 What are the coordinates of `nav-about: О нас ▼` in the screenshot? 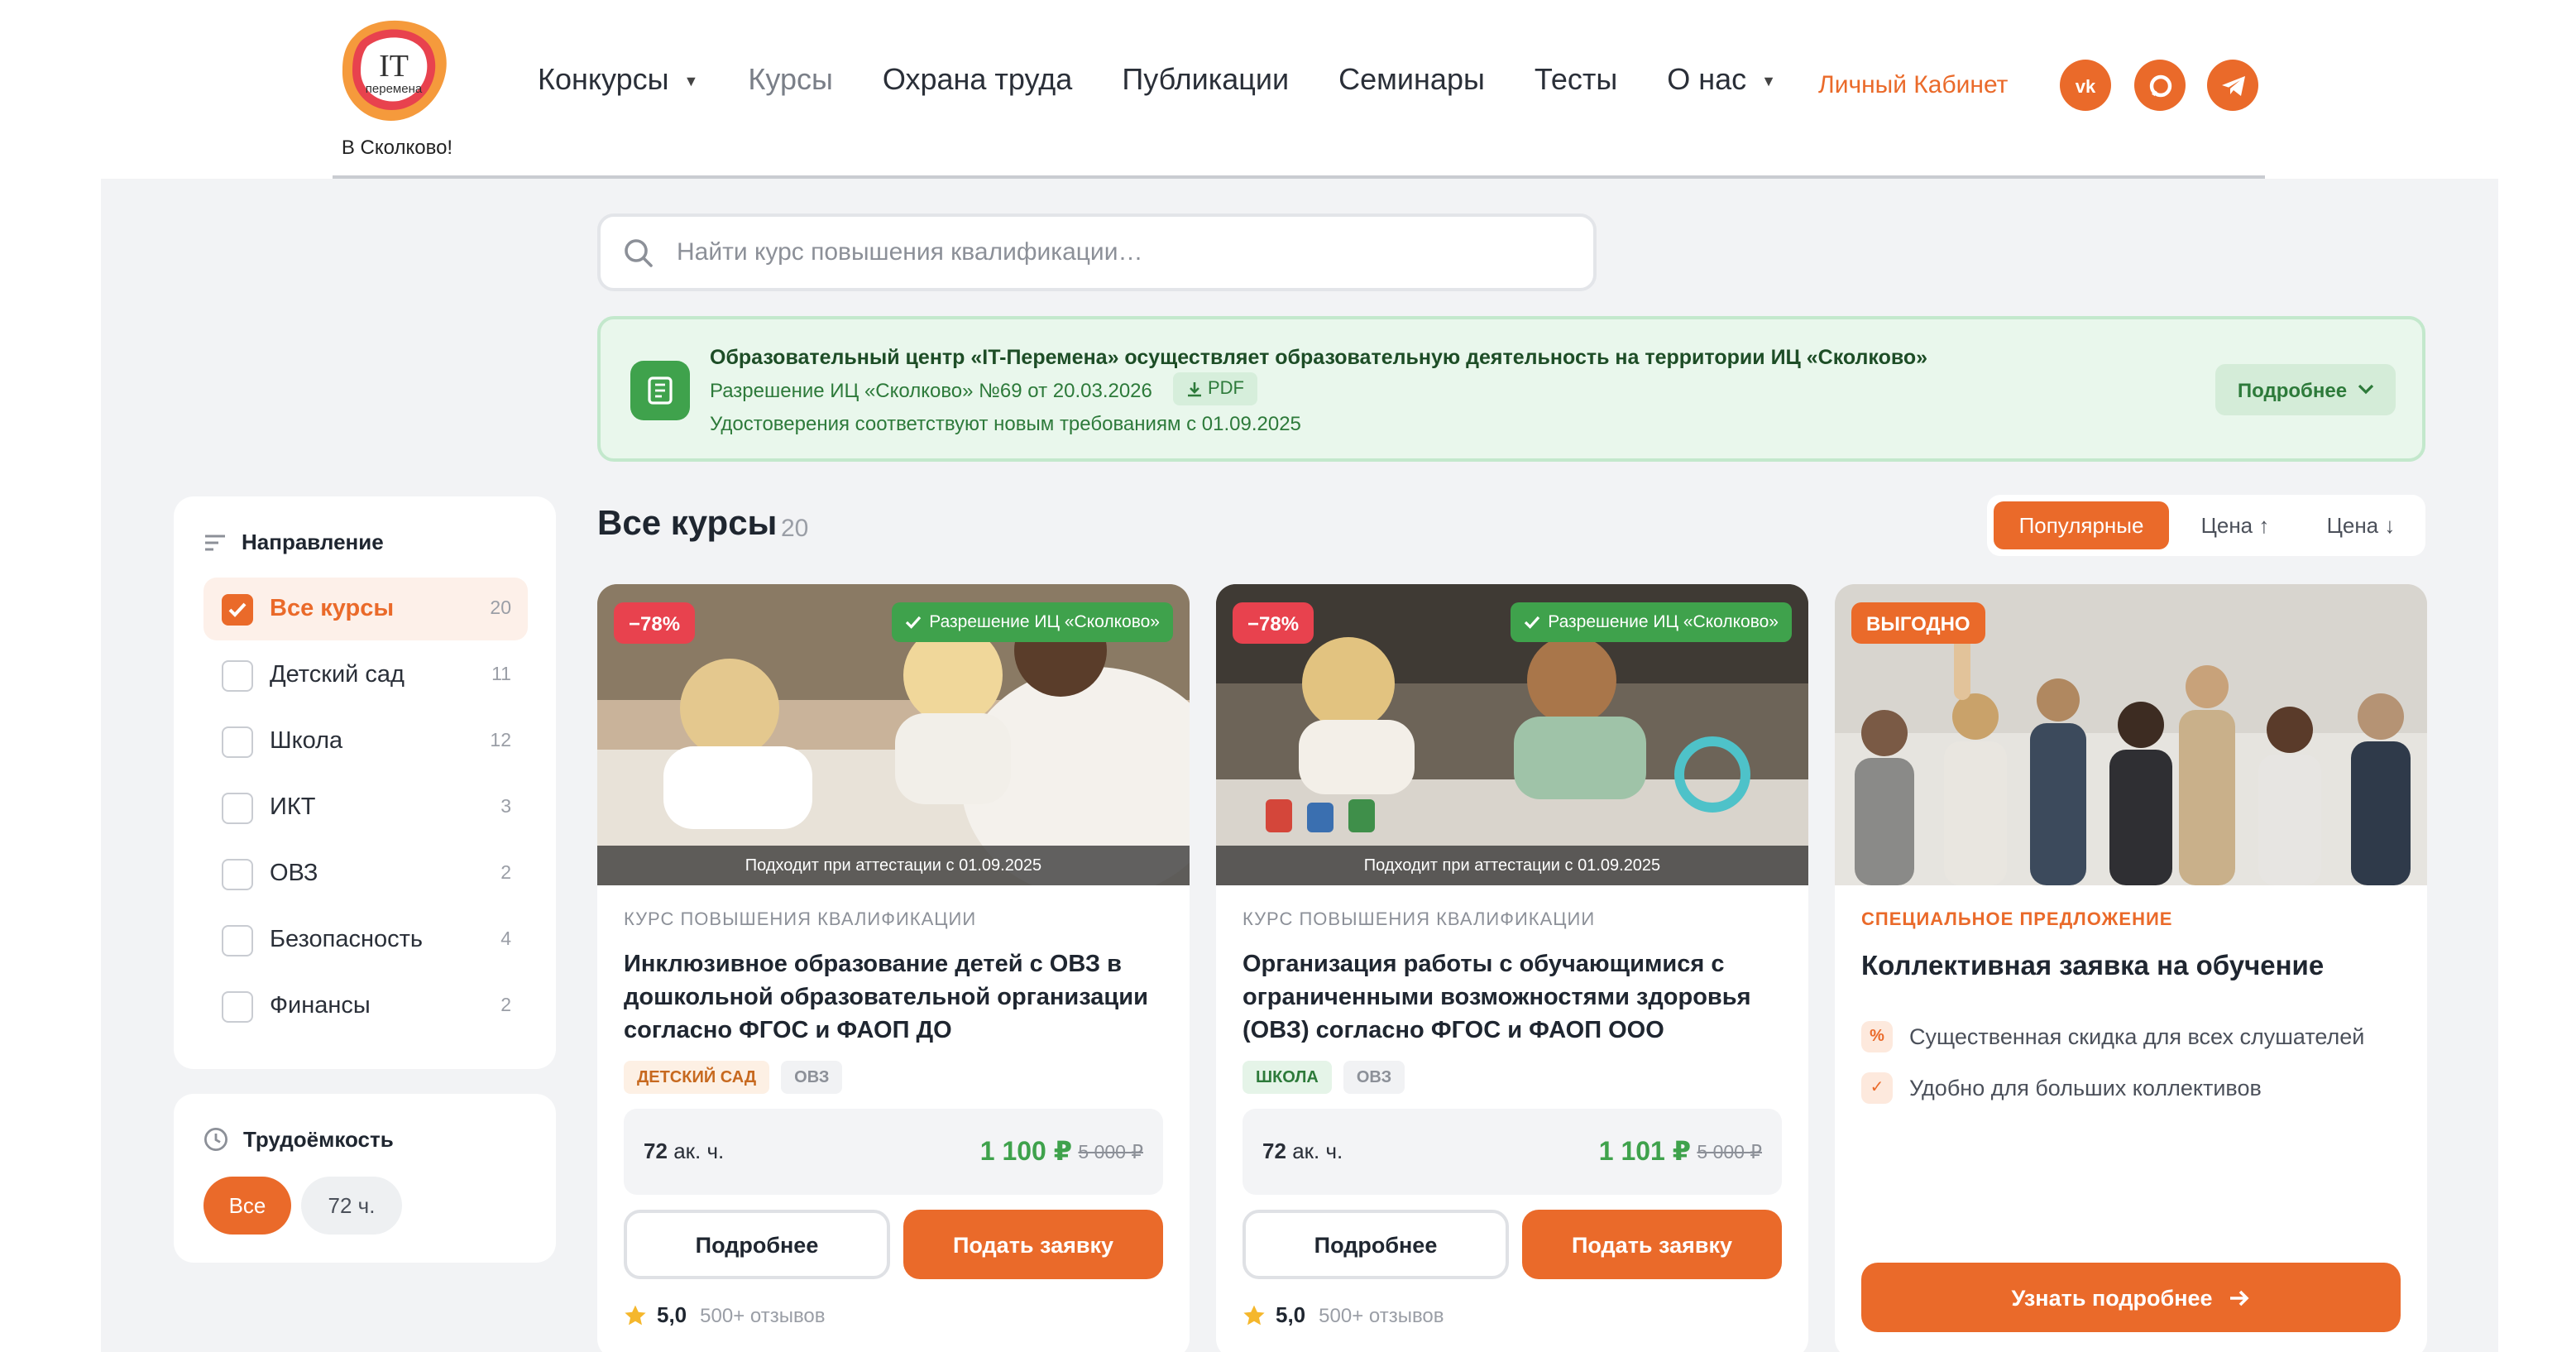 It's located at (1721, 80).